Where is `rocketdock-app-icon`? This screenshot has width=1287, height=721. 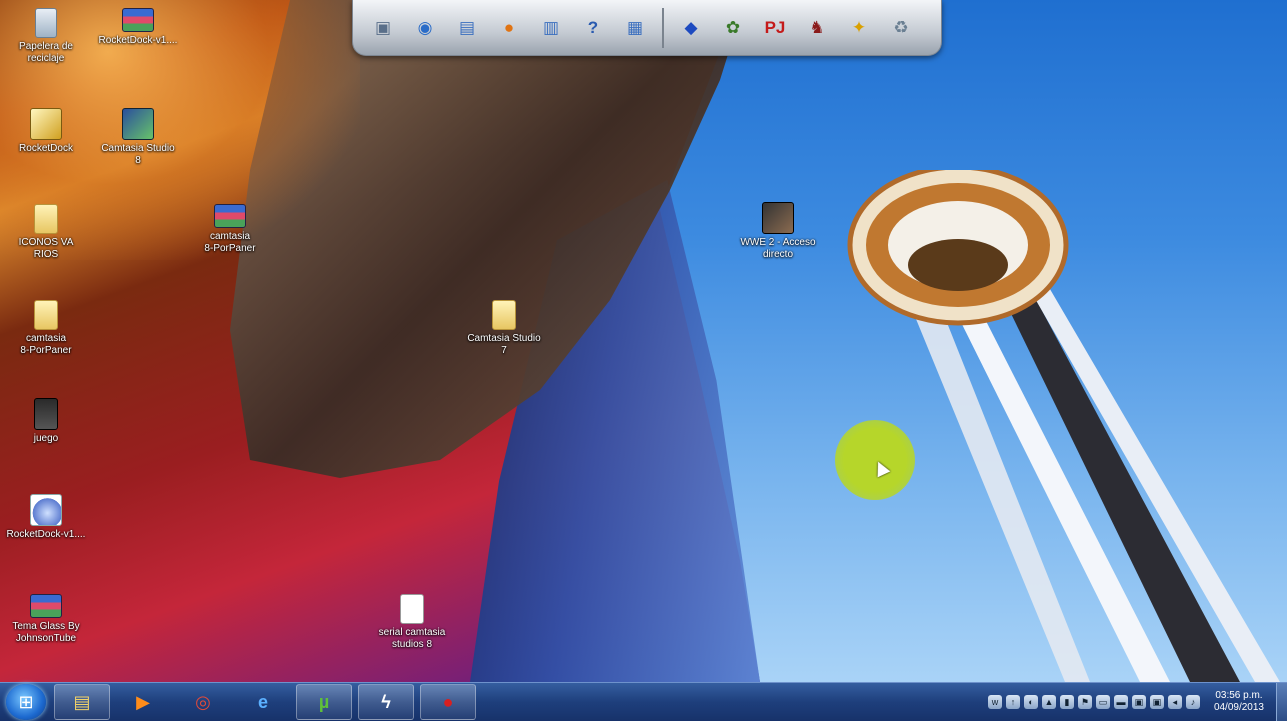
rocketdock-app-icon is located at coordinates (46, 124).